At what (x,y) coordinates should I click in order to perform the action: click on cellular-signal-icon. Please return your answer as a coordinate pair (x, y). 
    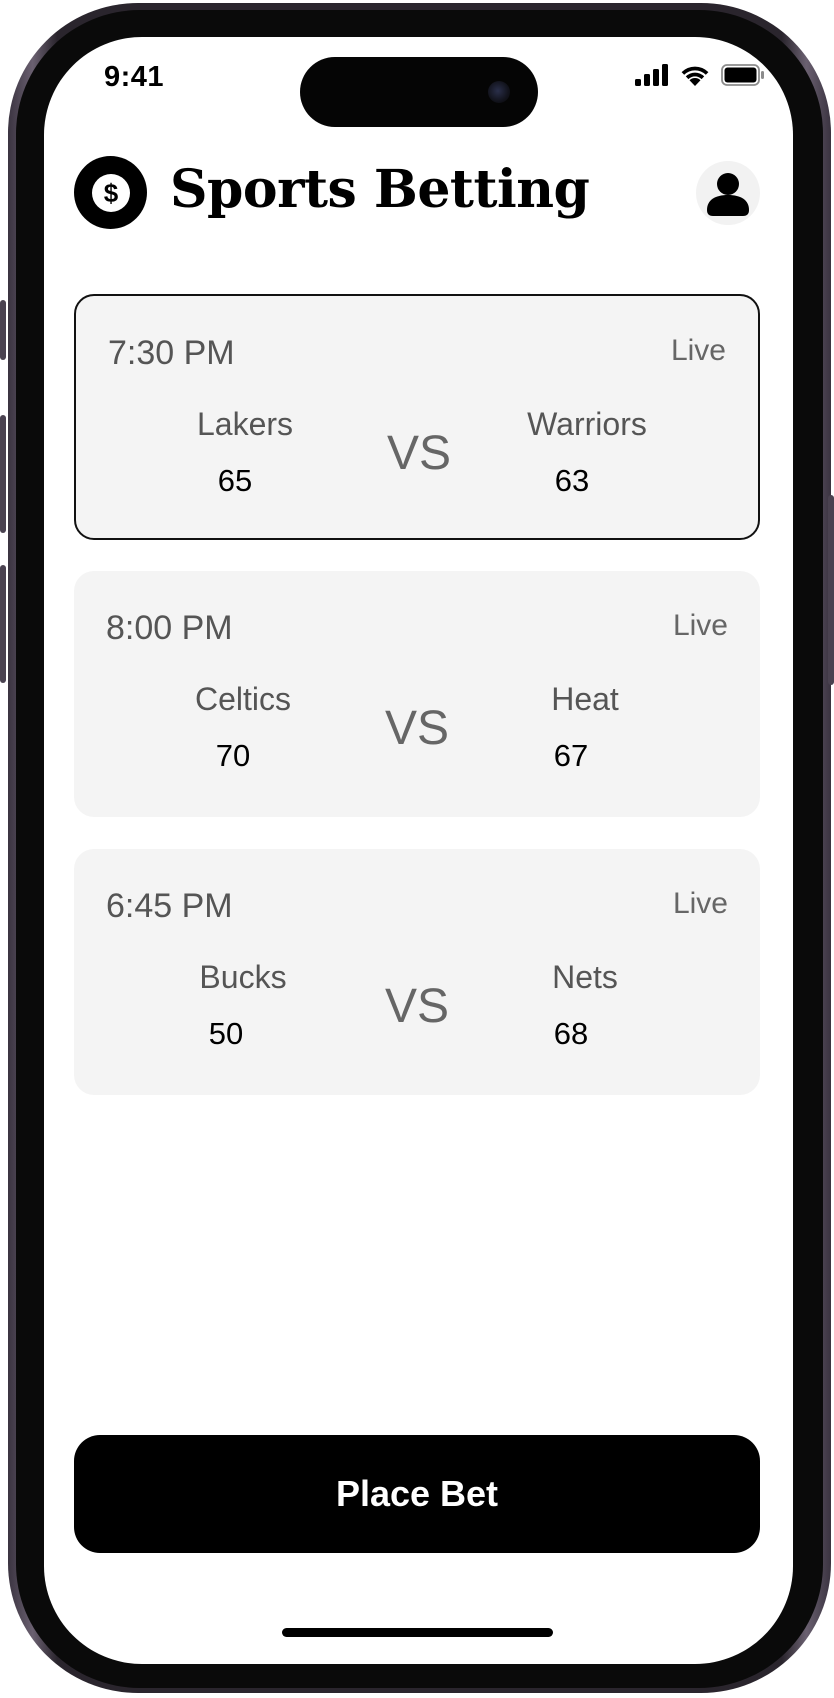
    Looking at the image, I should click on (651, 74).